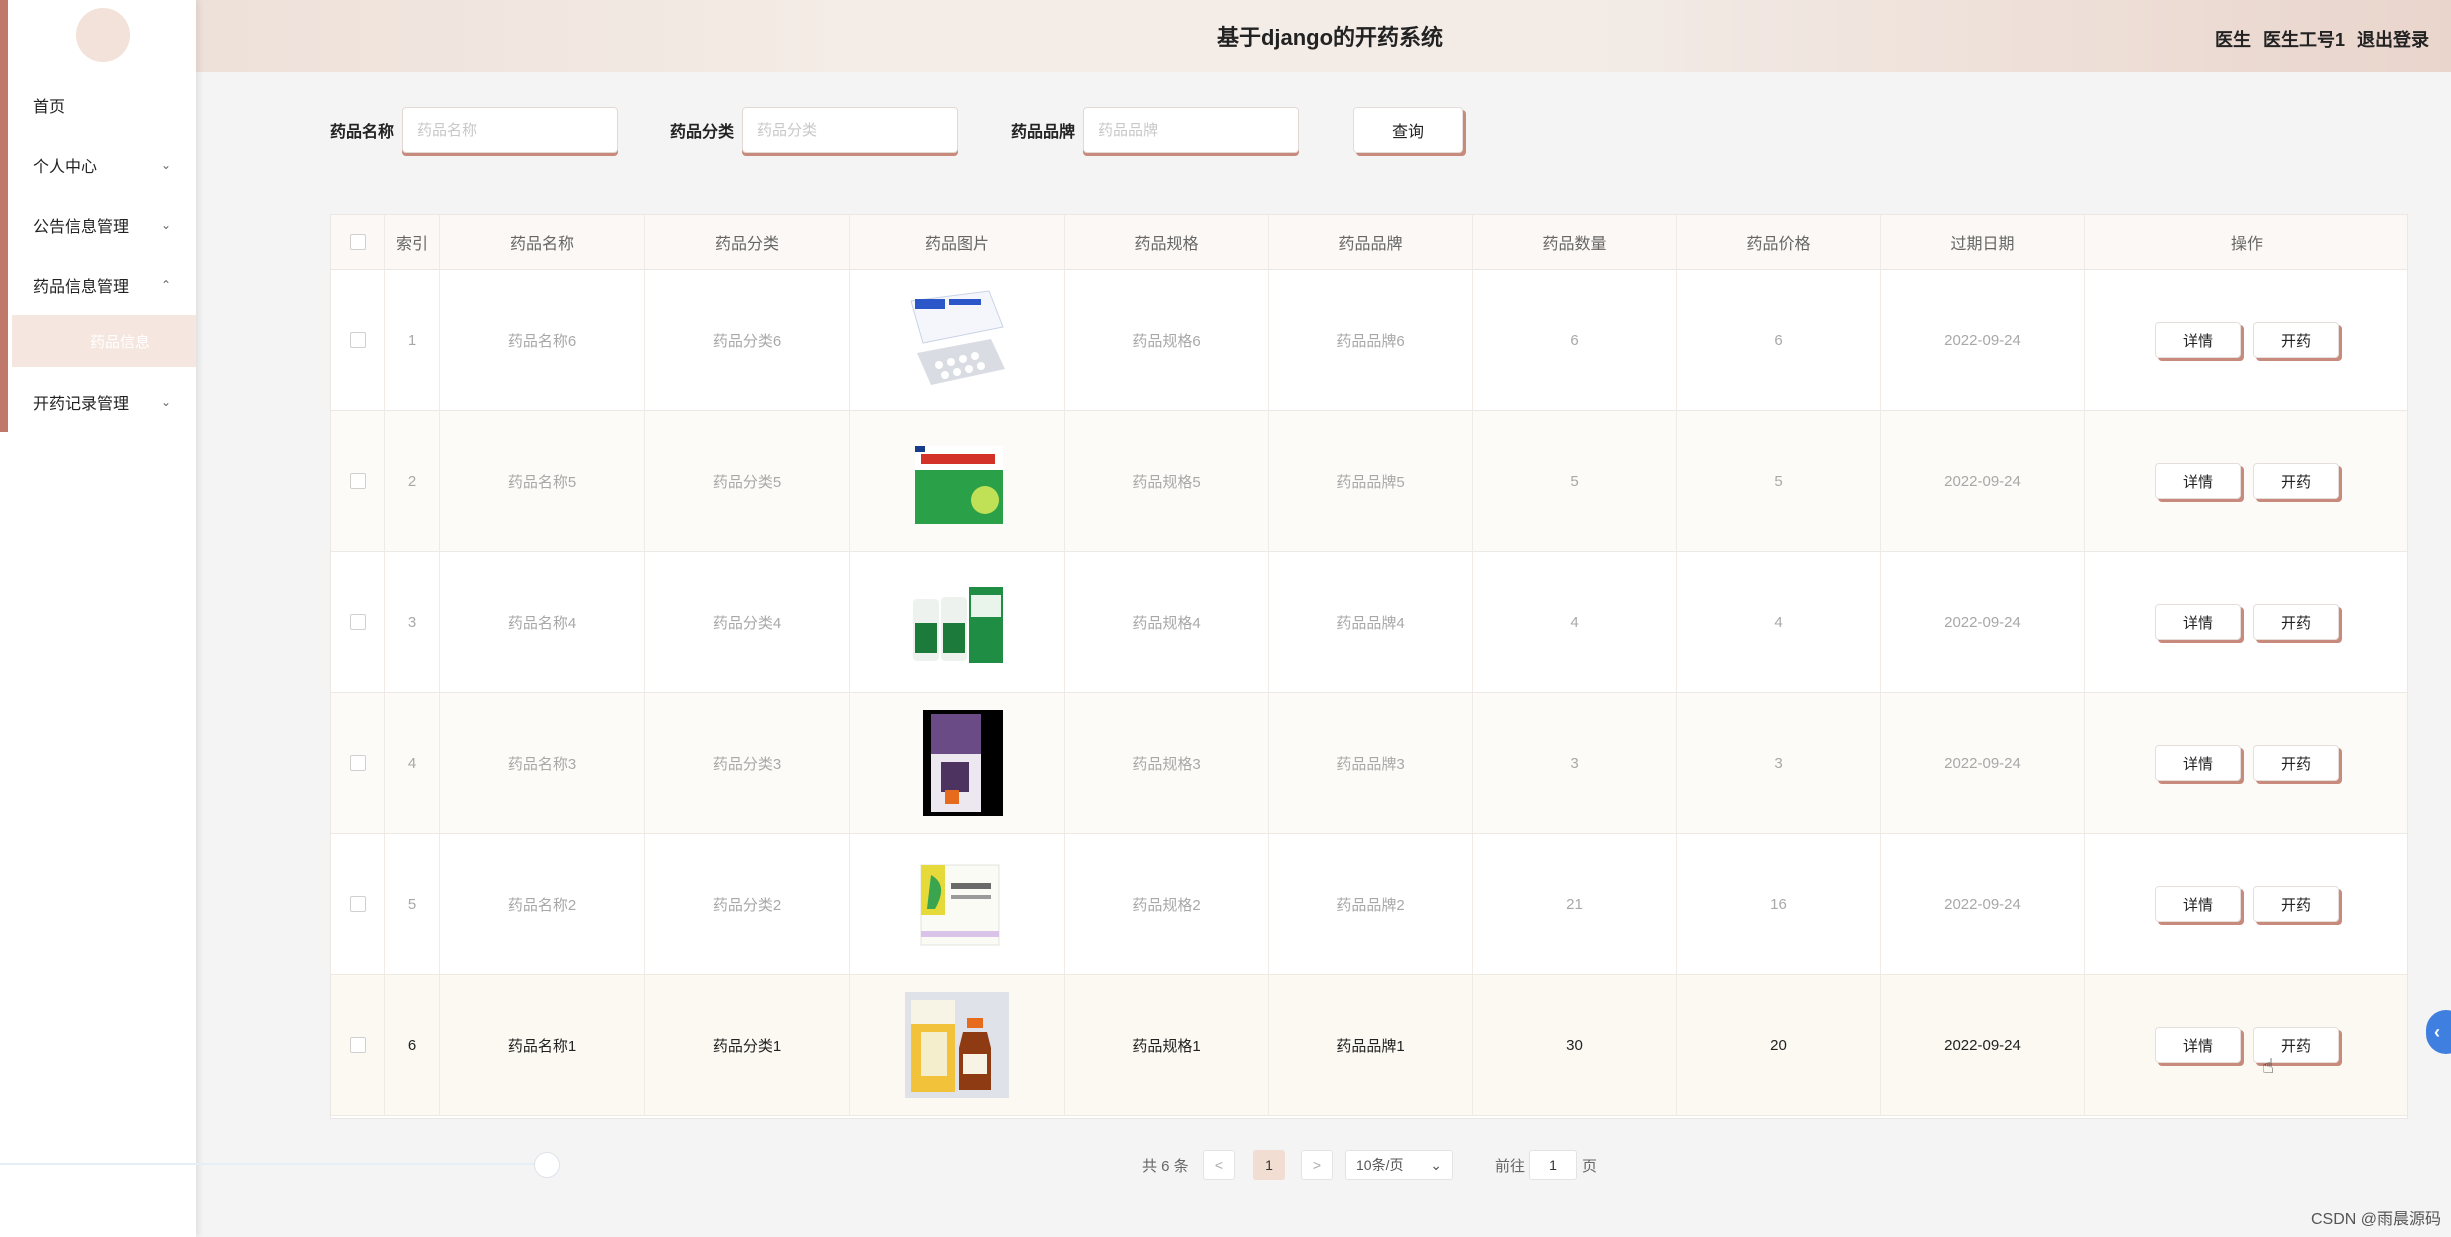  Describe the element at coordinates (1167, 622) in the screenshot. I see `cell-spec: 药品规格4` at that location.